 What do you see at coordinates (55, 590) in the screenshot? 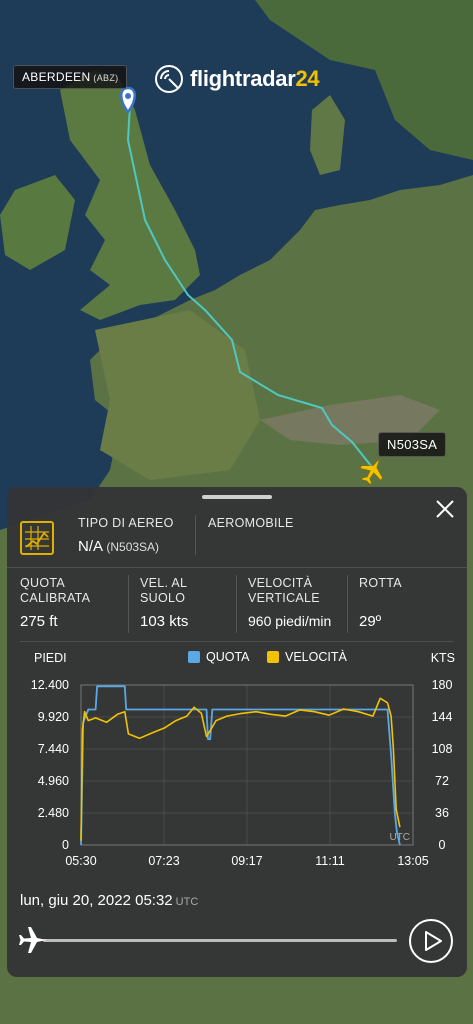
I see `stat-label: QUOTA CALIBRATA` at bounding box center [55, 590].